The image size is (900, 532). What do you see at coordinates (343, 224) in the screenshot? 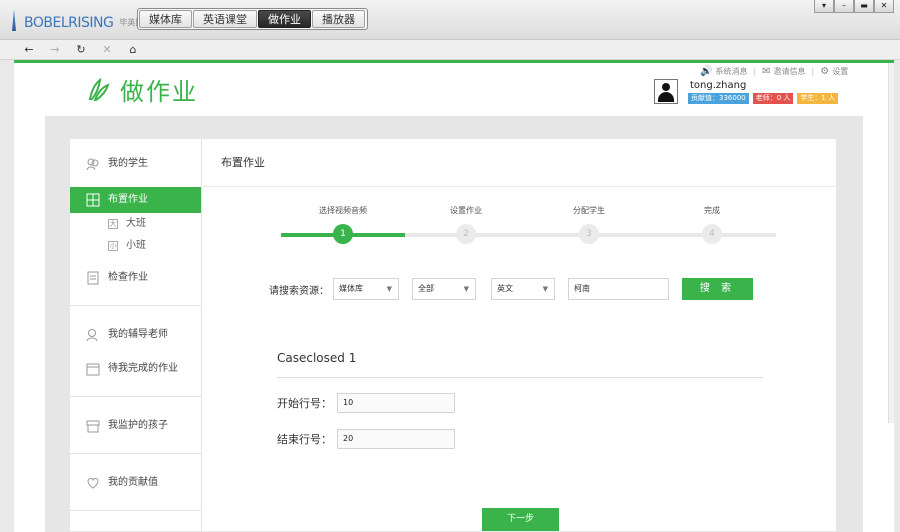
I see `step-1: 选择视频音频 1` at bounding box center [343, 224].